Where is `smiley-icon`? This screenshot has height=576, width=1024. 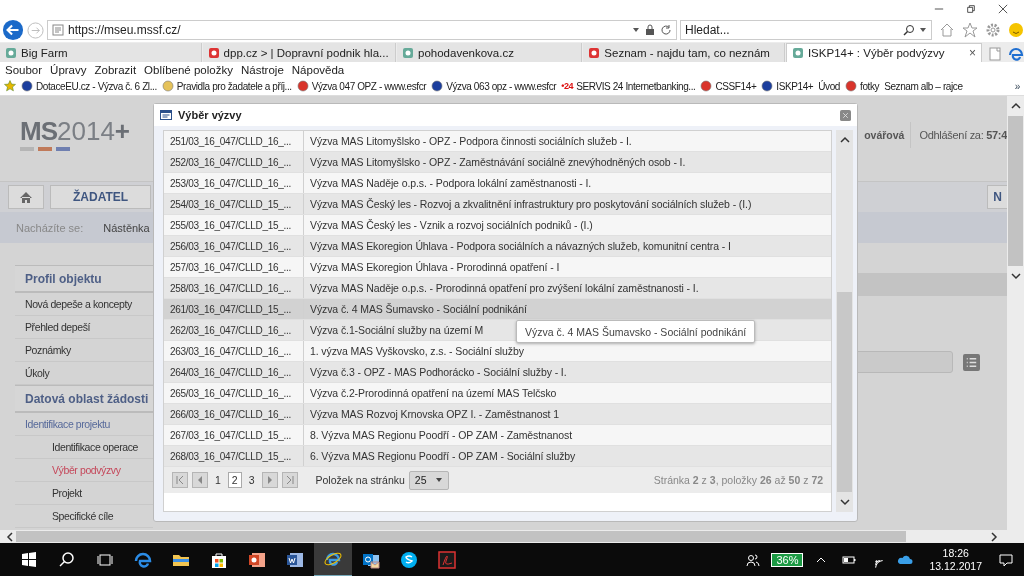 smiley-icon is located at coordinates (1016, 30).